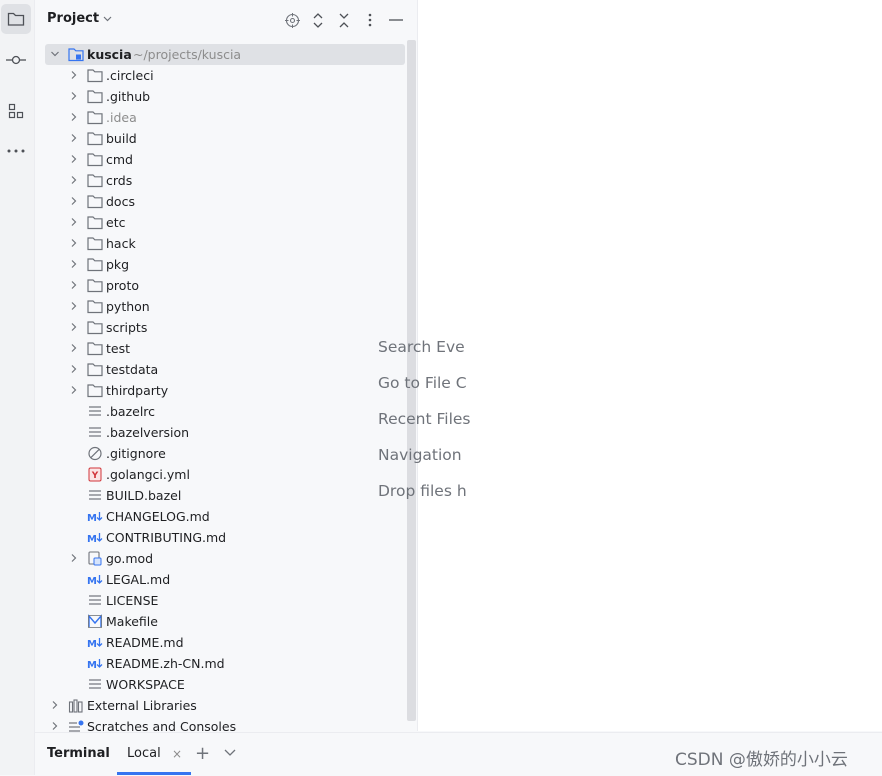 The image size is (882, 776). I want to click on markdown-file-icon: M, so click(95, 581).